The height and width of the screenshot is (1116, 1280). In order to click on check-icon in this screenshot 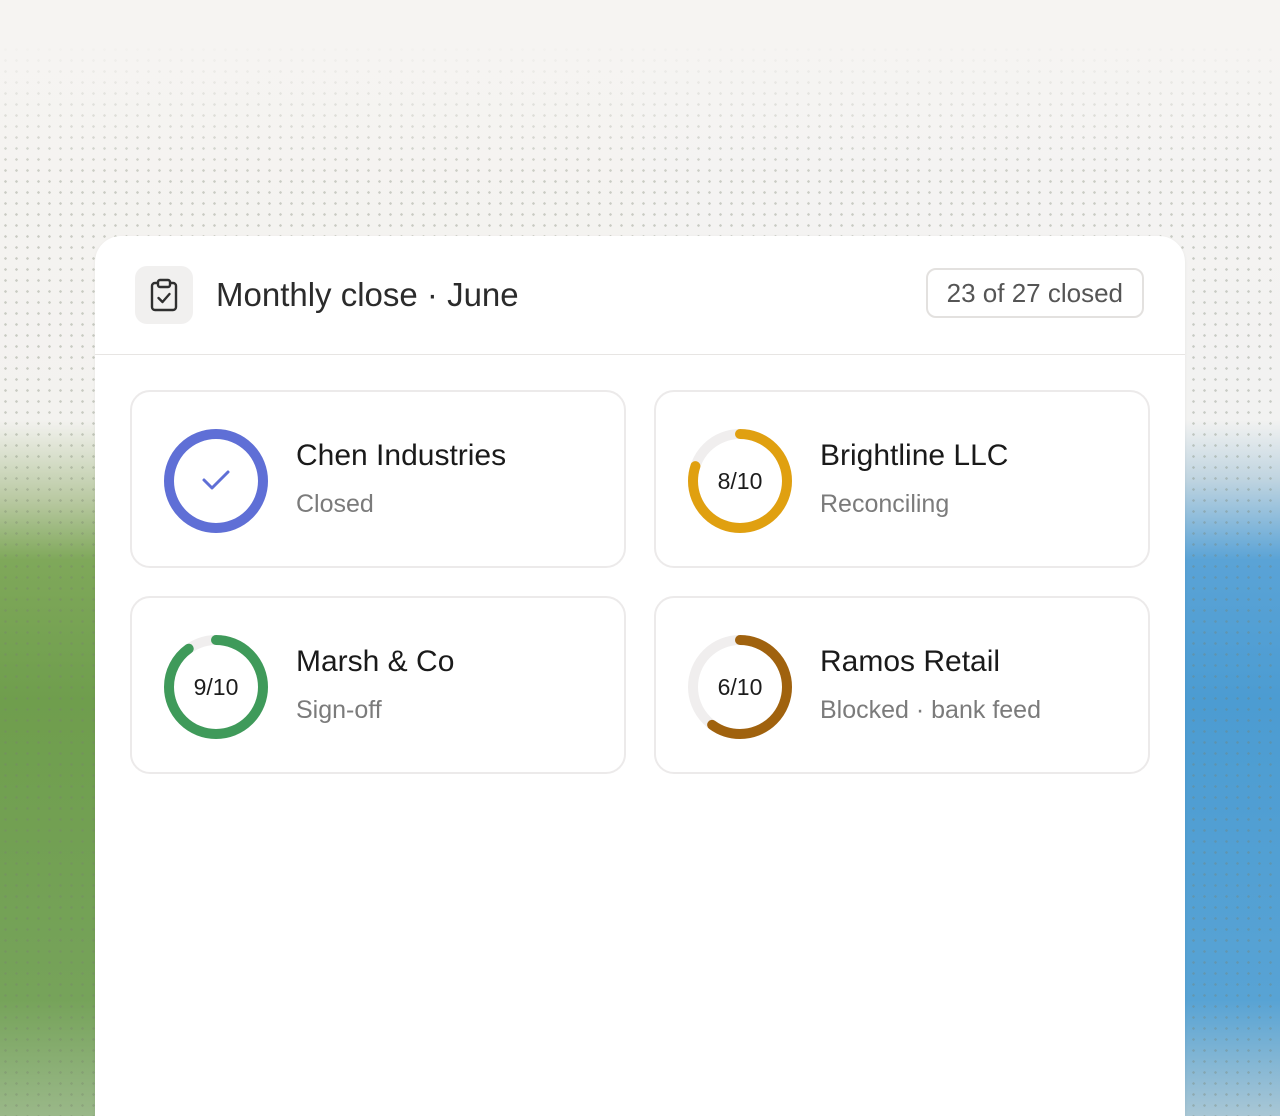, I will do `click(216, 480)`.